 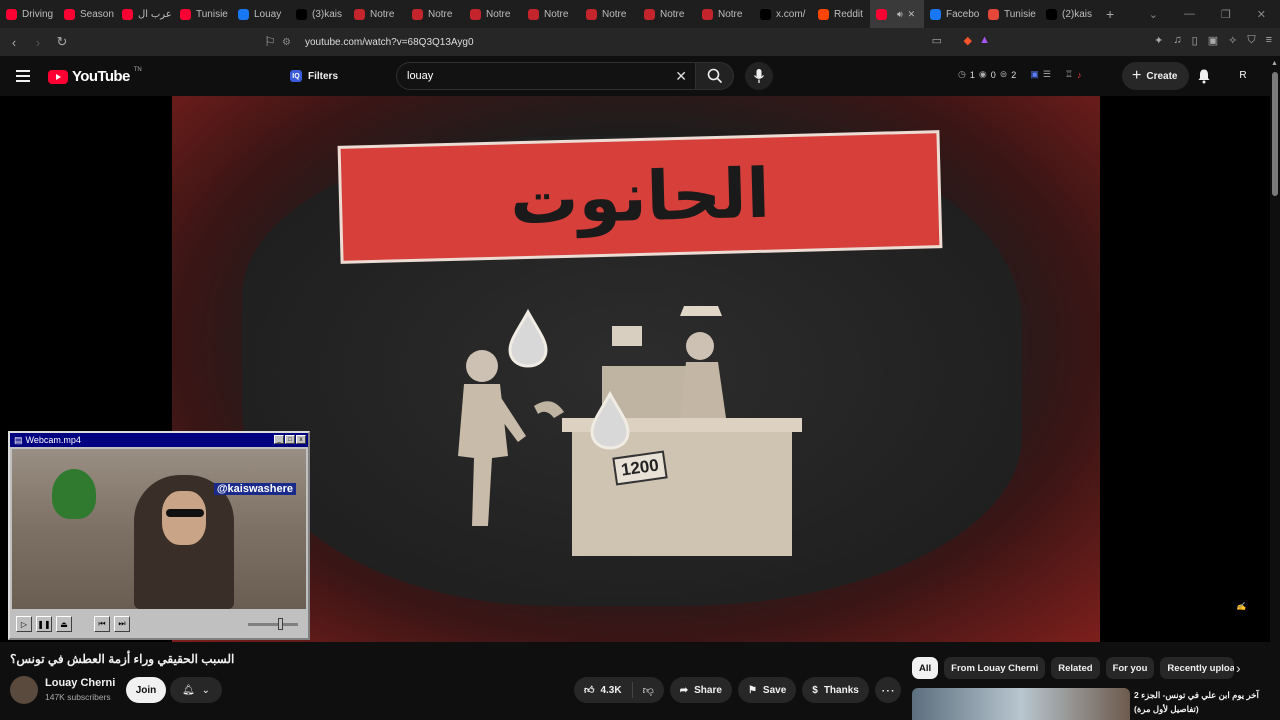 I want to click on list-icon: ☰, so click(x=1047, y=74).